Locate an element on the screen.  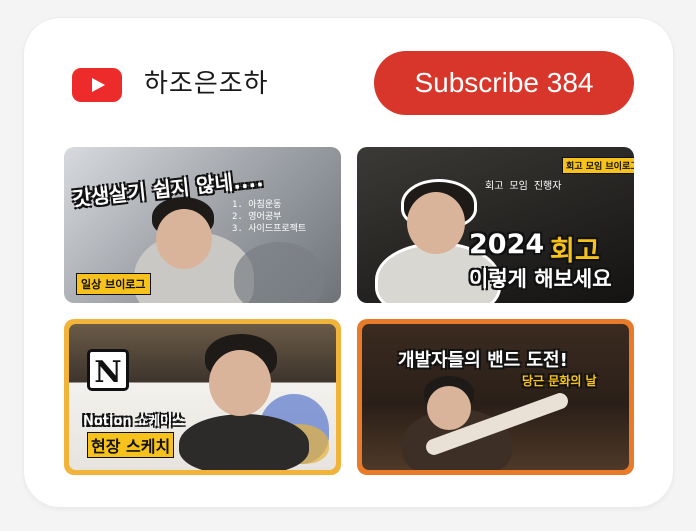
subscribe-button: Subscribe 384 is located at coordinates (504, 83).